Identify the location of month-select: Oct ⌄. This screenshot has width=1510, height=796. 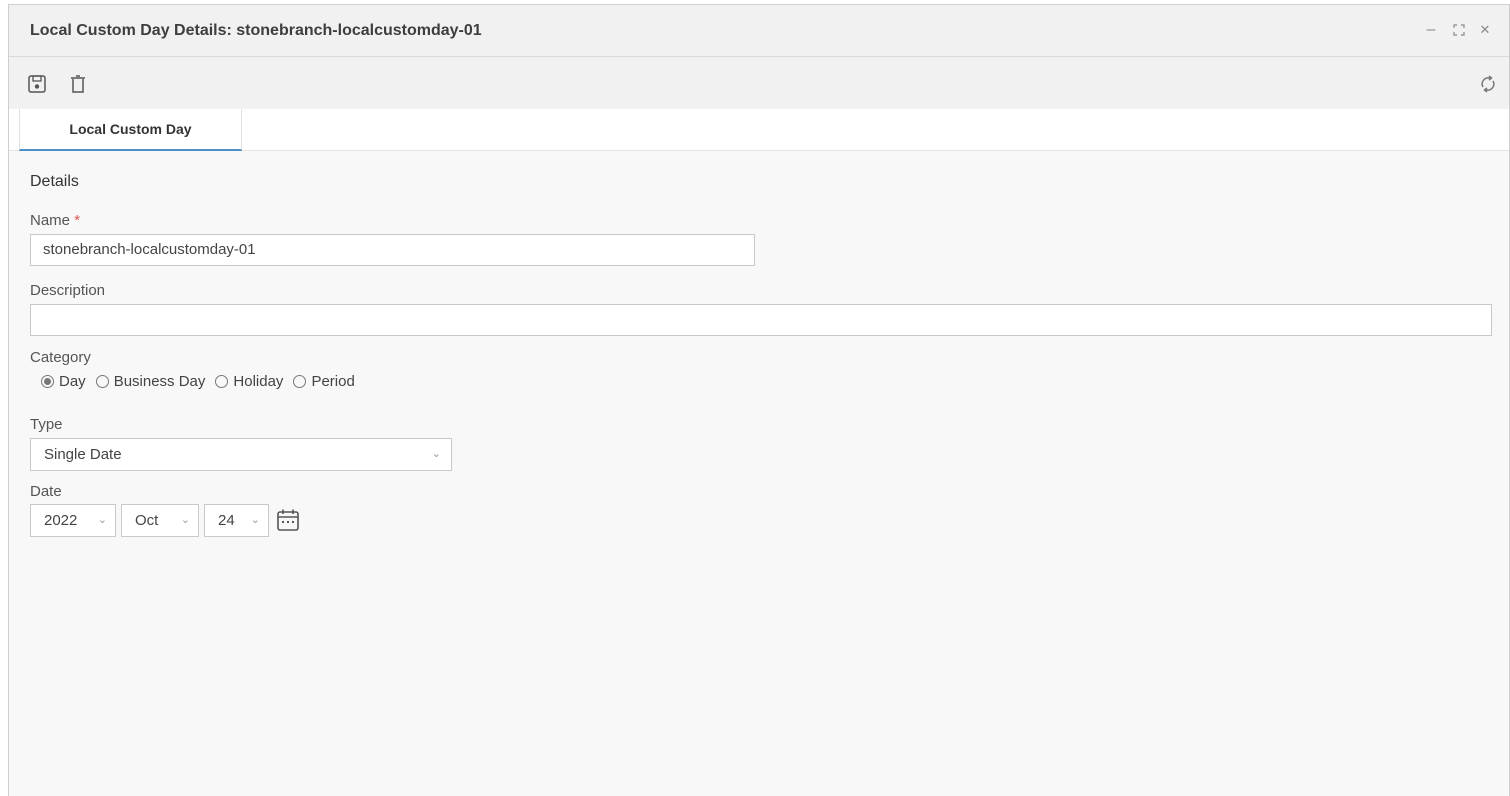
(160, 520).